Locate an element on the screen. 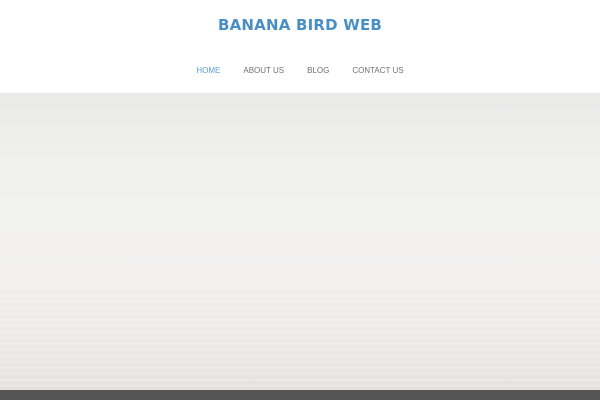 The width and height of the screenshot is (600, 400). site-title-link: BANANA BIRD WEB is located at coordinates (300, 25).